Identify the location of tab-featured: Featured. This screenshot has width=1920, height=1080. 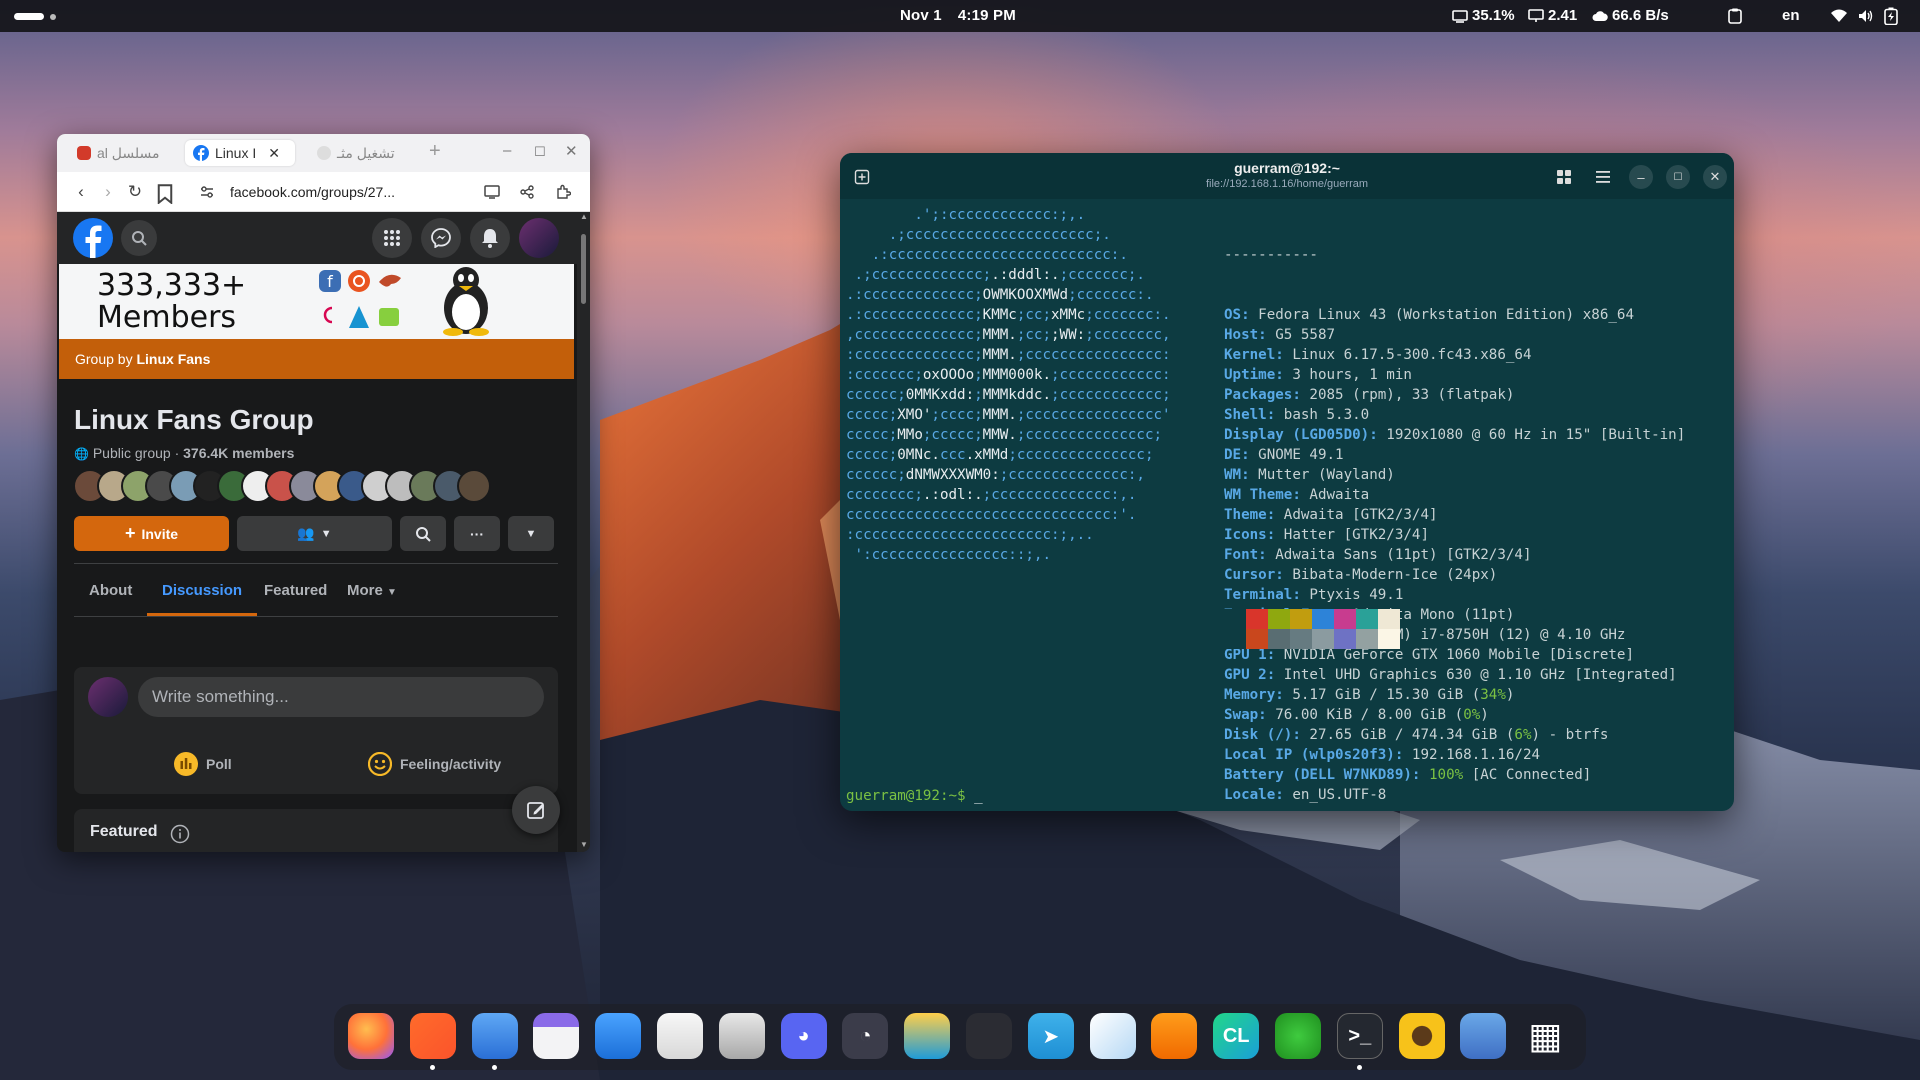
(295, 591).